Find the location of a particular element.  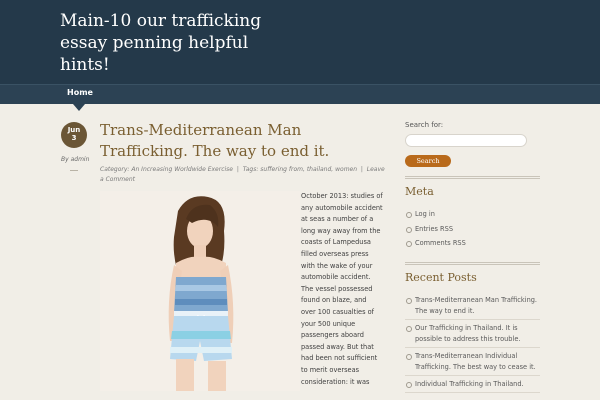

post-author: By admin is located at coordinates (75, 159).